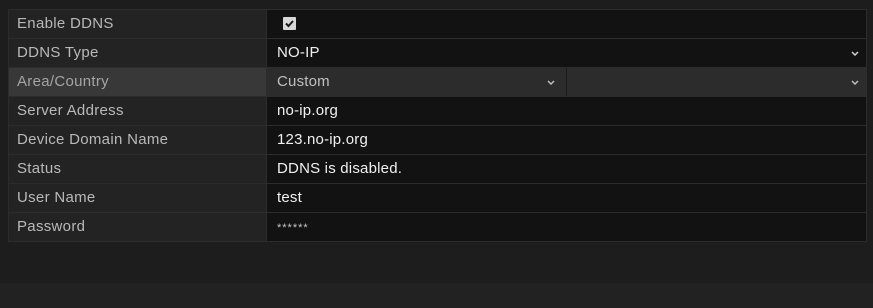  What do you see at coordinates (138, 53) in the screenshot?
I see `ddns-type-label: DDNS Type` at bounding box center [138, 53].